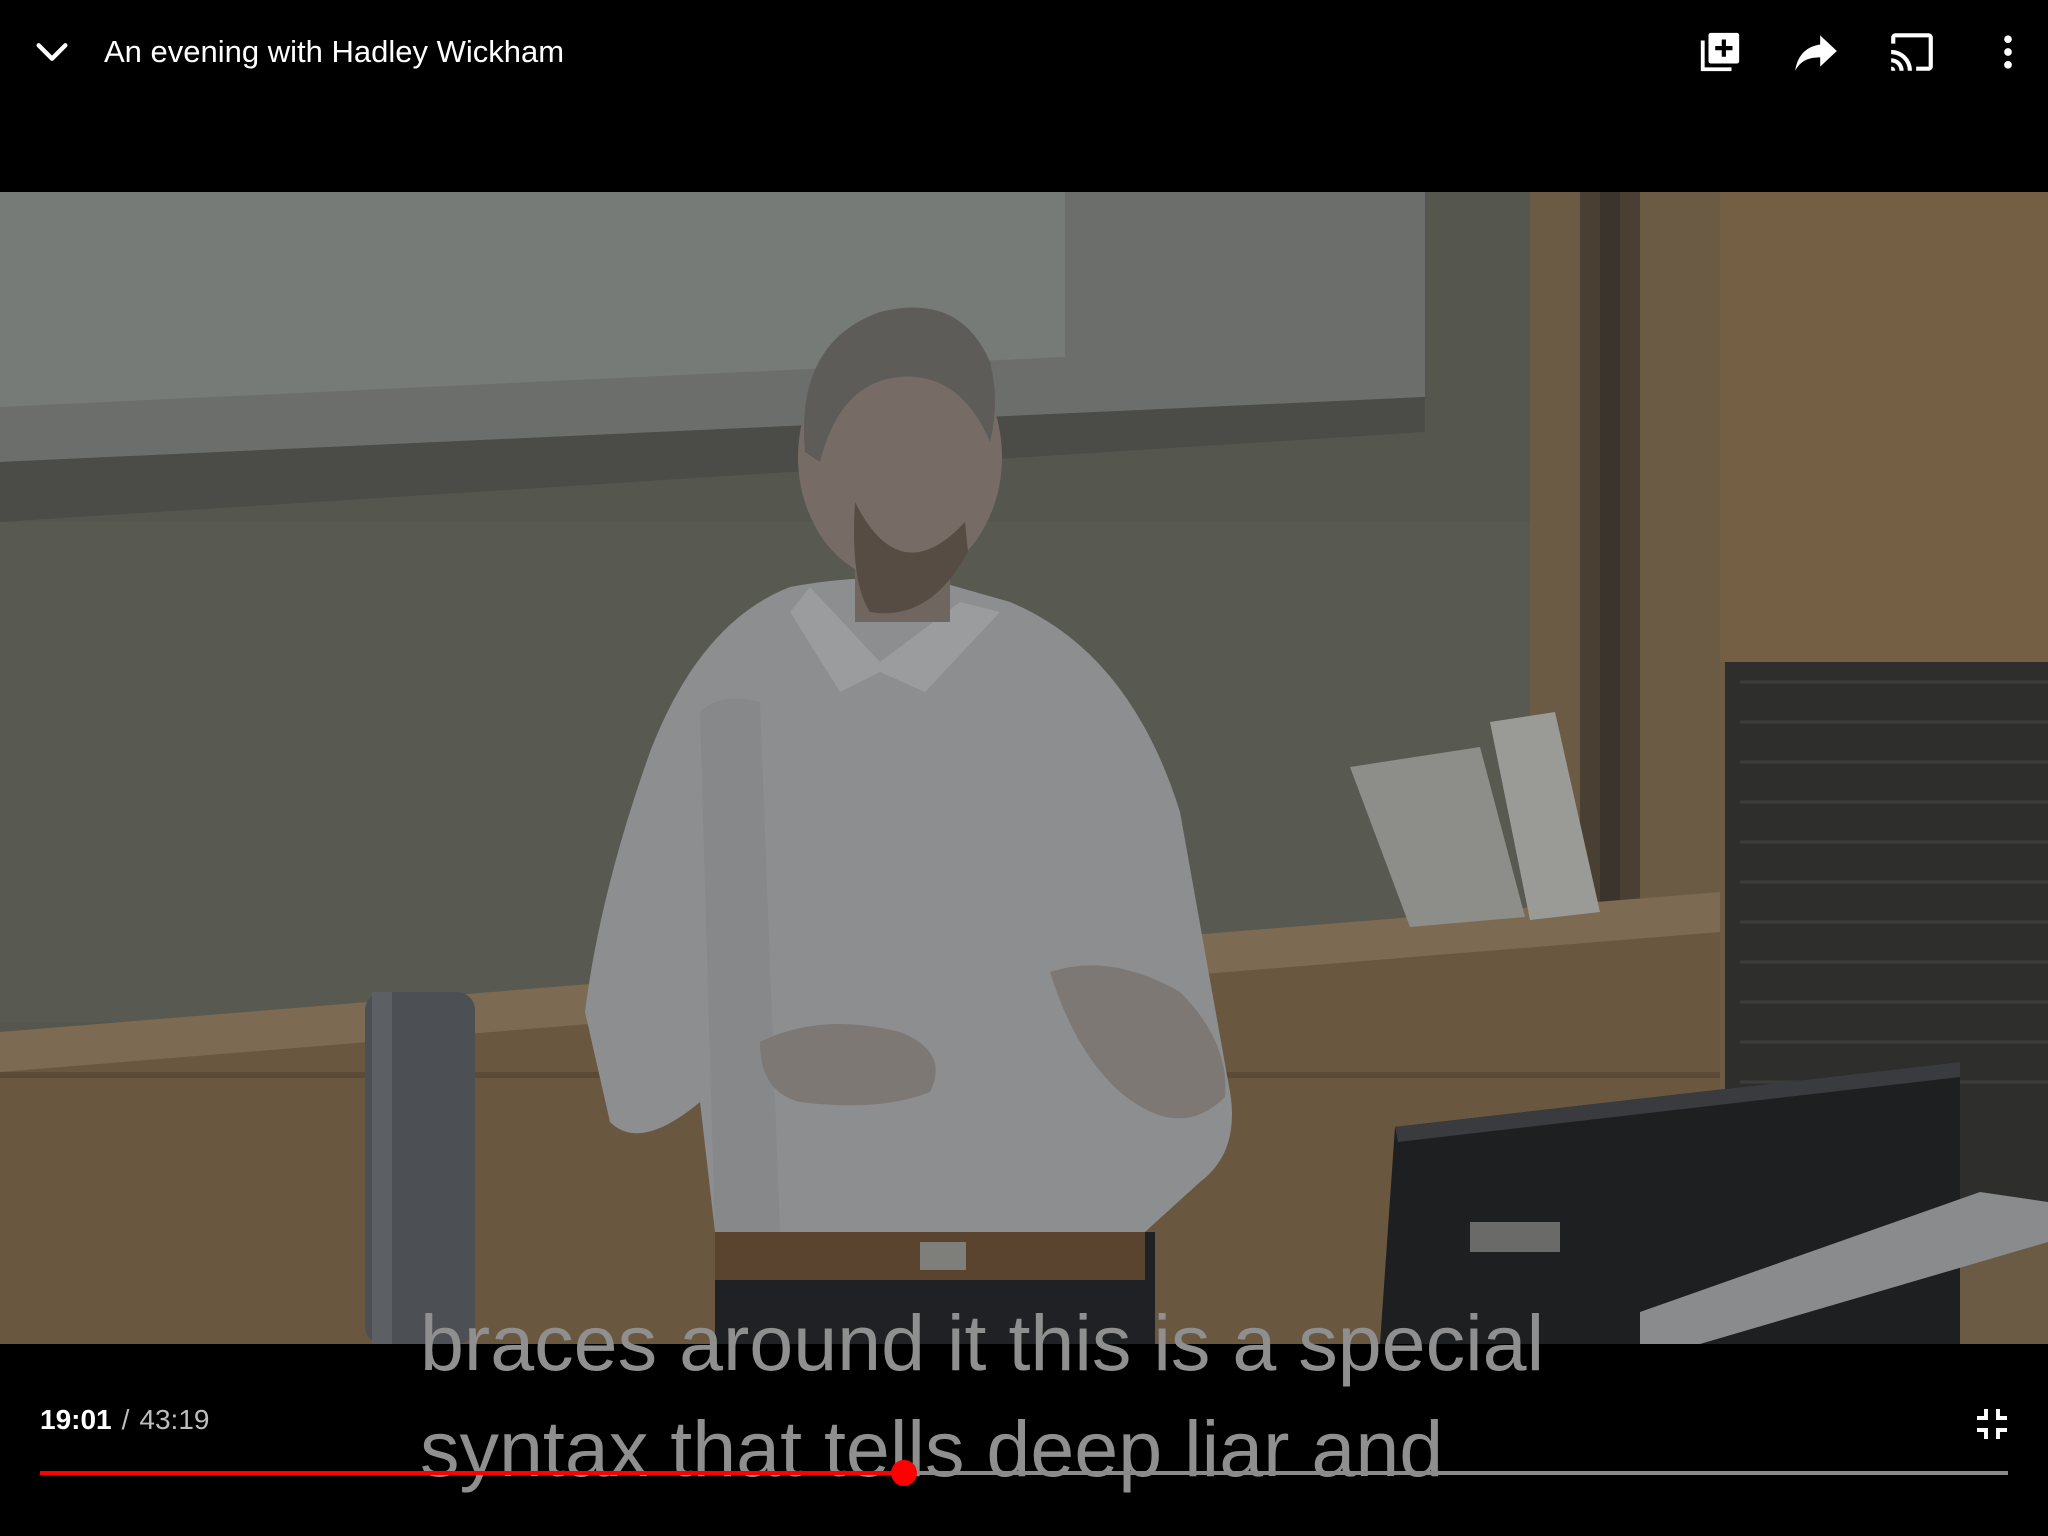  I want to click on progress-bar, so click(1024, 1473).